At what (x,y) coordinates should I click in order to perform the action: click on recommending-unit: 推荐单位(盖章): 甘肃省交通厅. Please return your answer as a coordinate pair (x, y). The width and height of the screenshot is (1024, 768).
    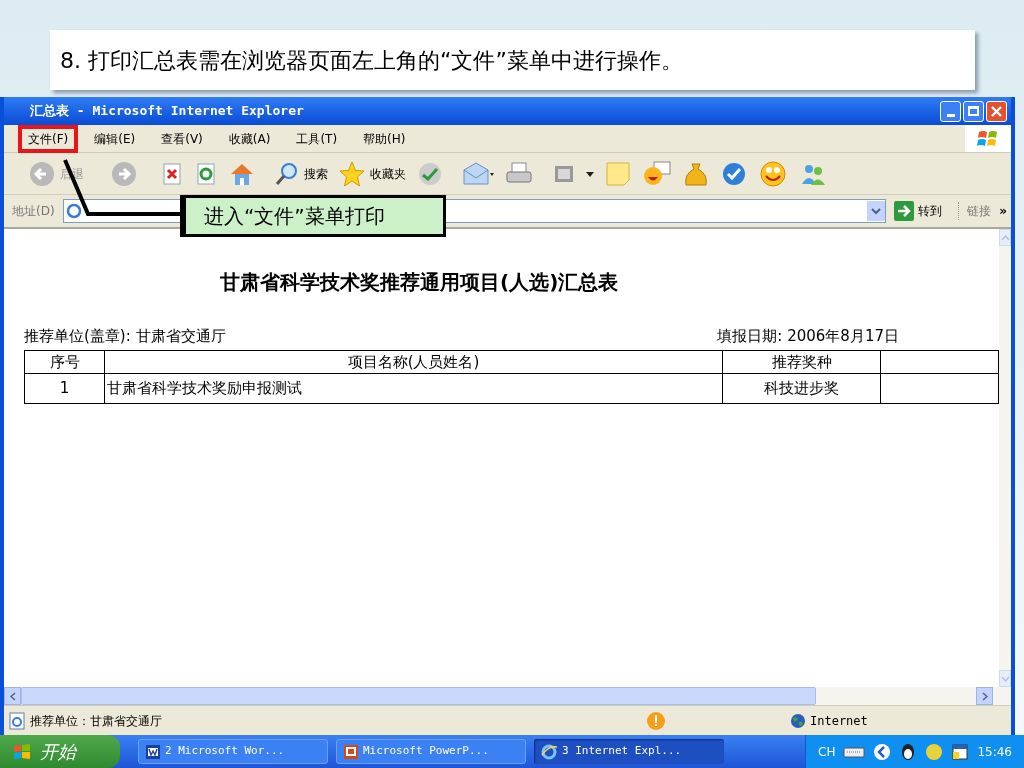
    Looking at the image, I should click on (125, 336).